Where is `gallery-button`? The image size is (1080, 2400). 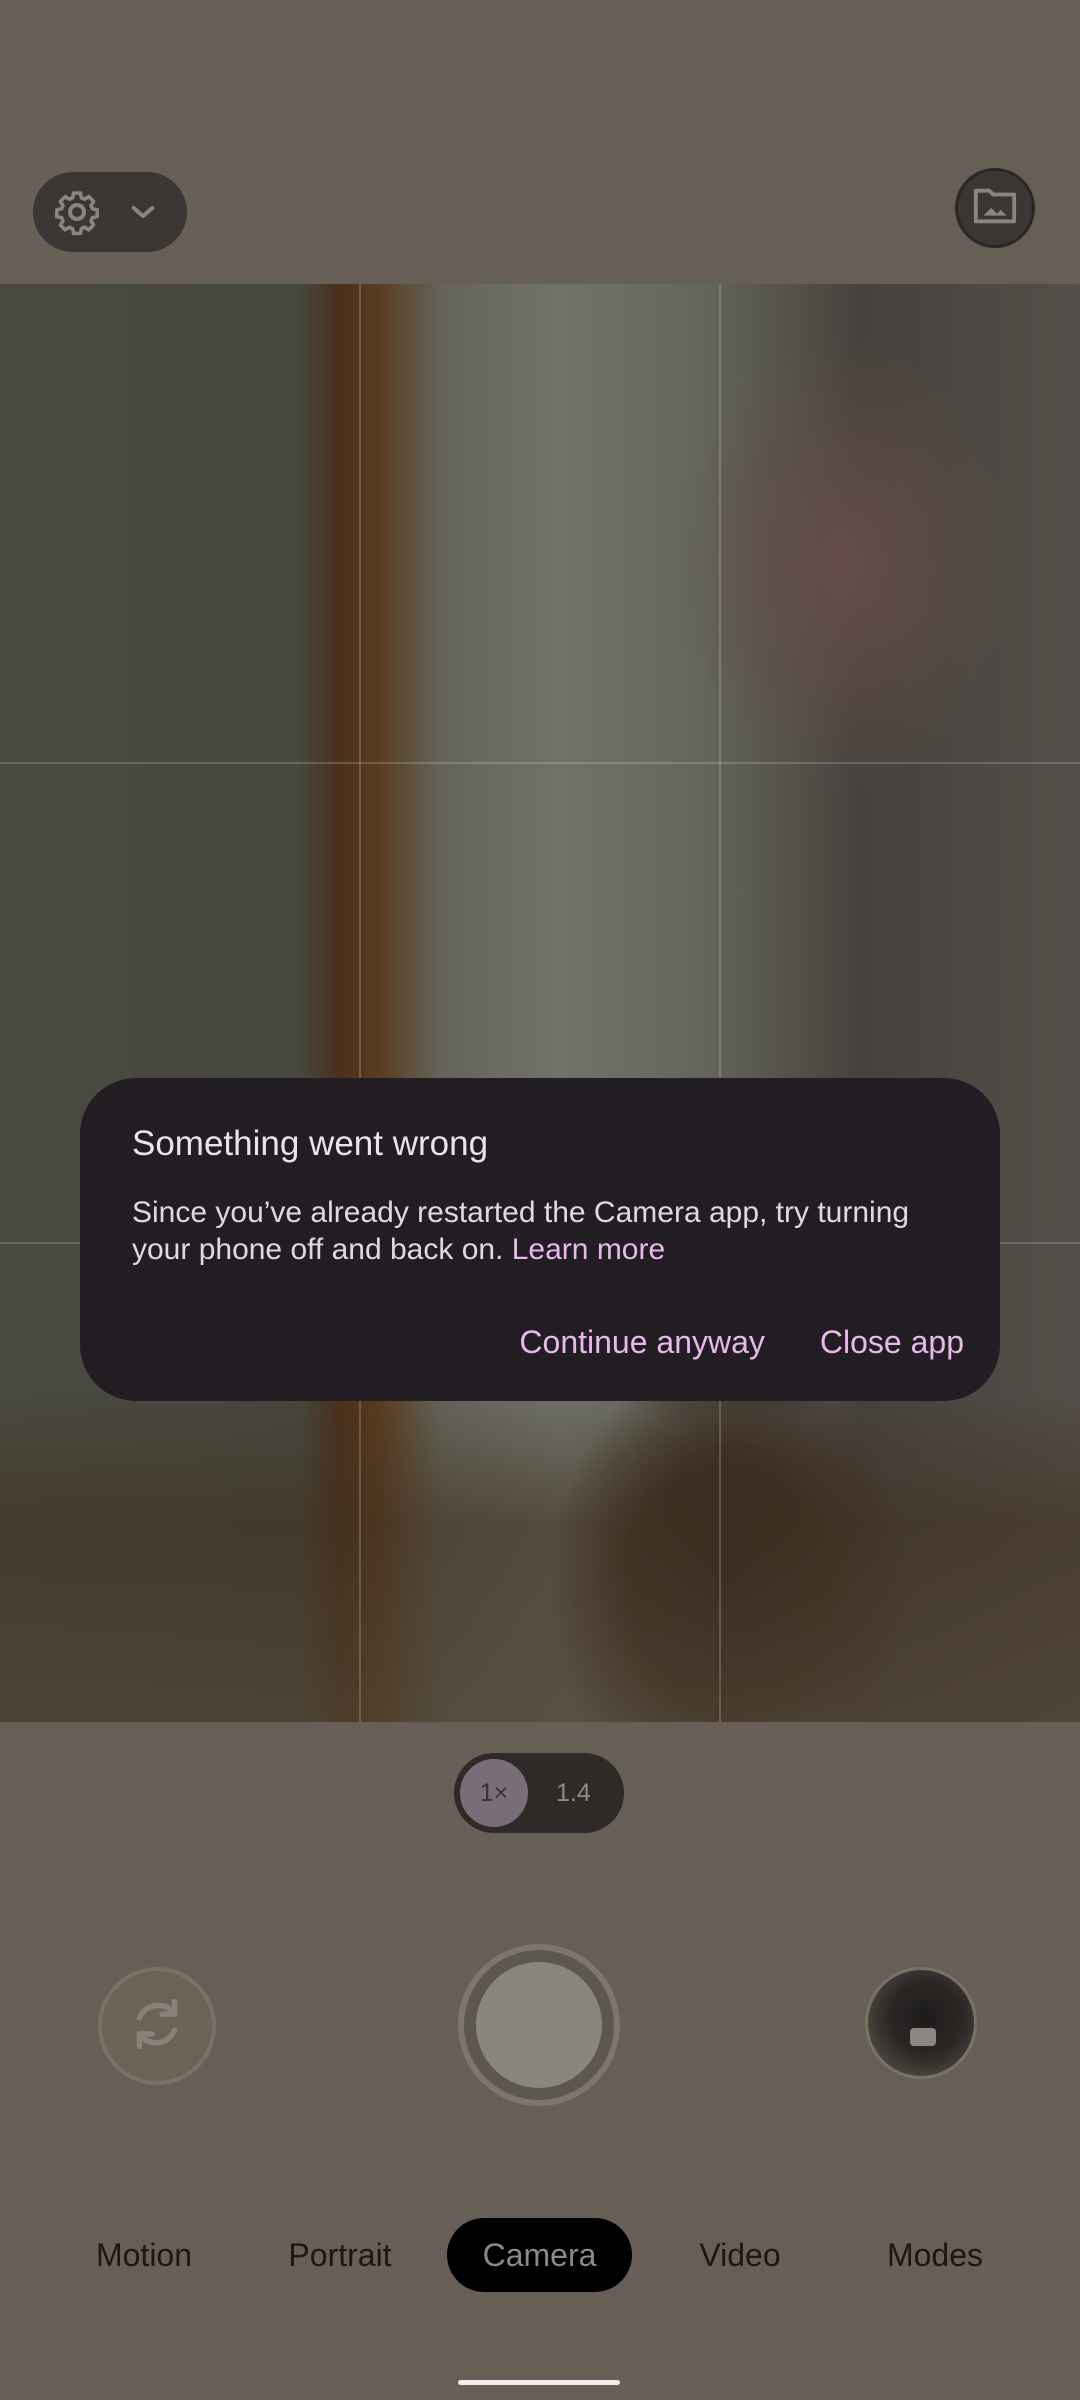 gallery-button is located at coordinates (995, 208).